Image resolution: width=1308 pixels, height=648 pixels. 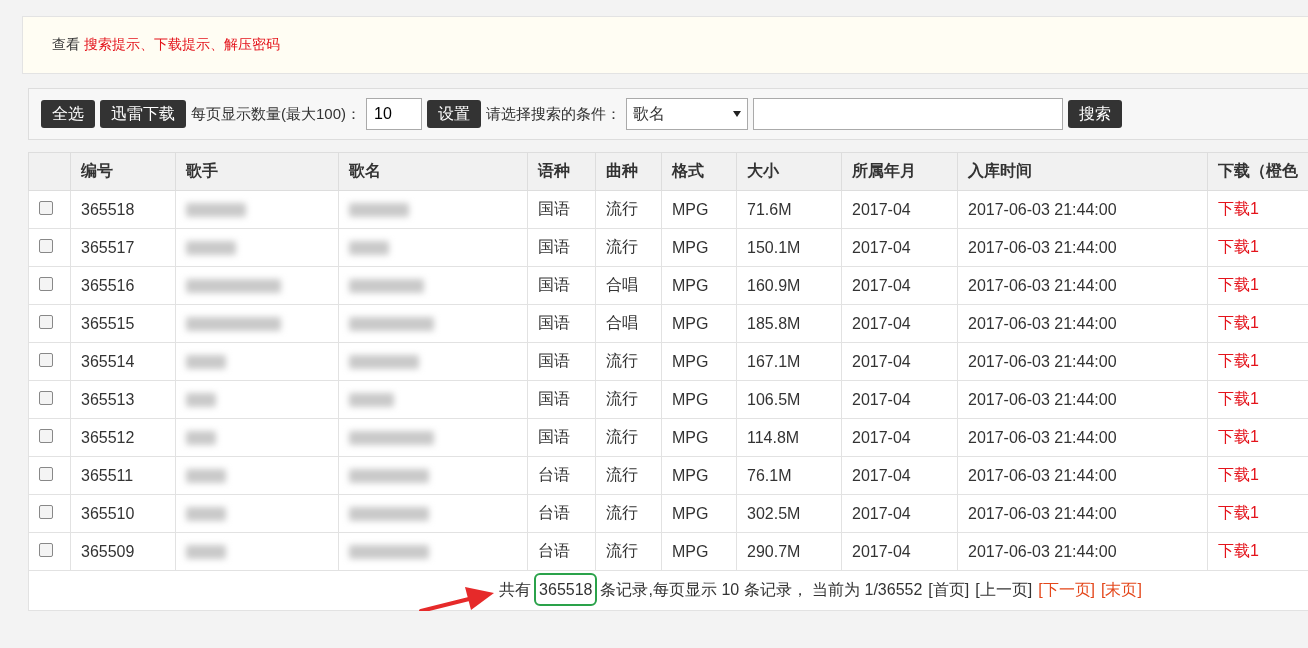 I want to click on table-cell: 365516, so click(x=123, y=285).